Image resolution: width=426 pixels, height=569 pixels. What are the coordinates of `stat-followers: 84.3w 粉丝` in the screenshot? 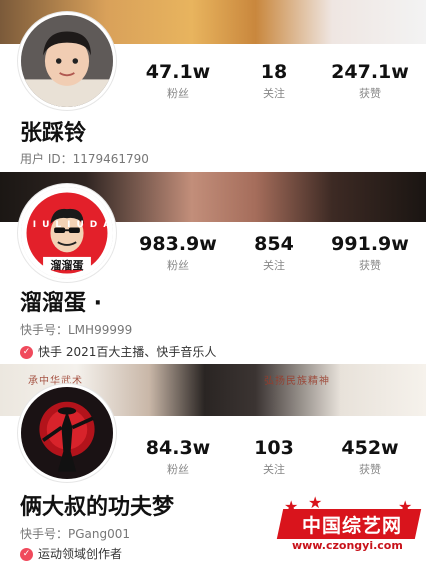 It's located at (178, 457).